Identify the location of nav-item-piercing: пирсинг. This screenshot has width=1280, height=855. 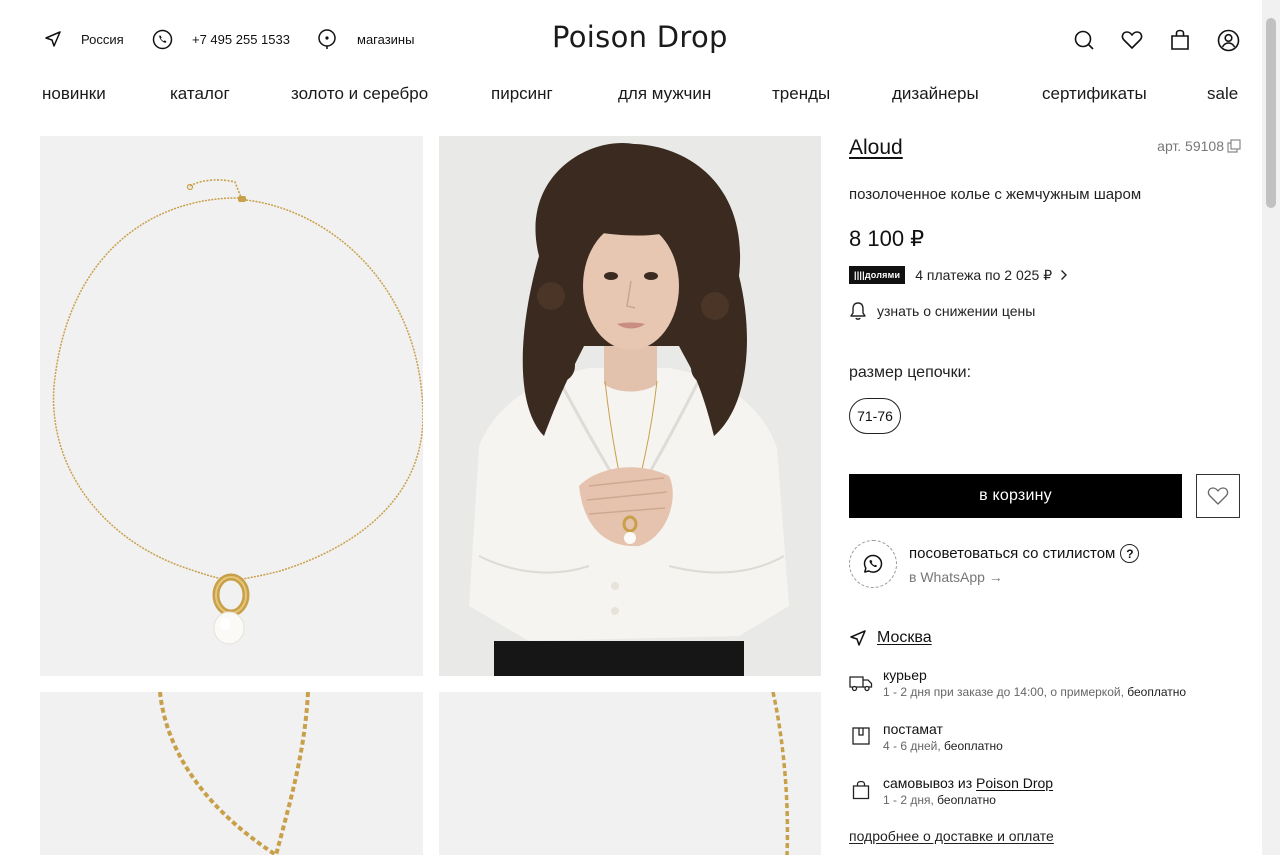
(522, 94).